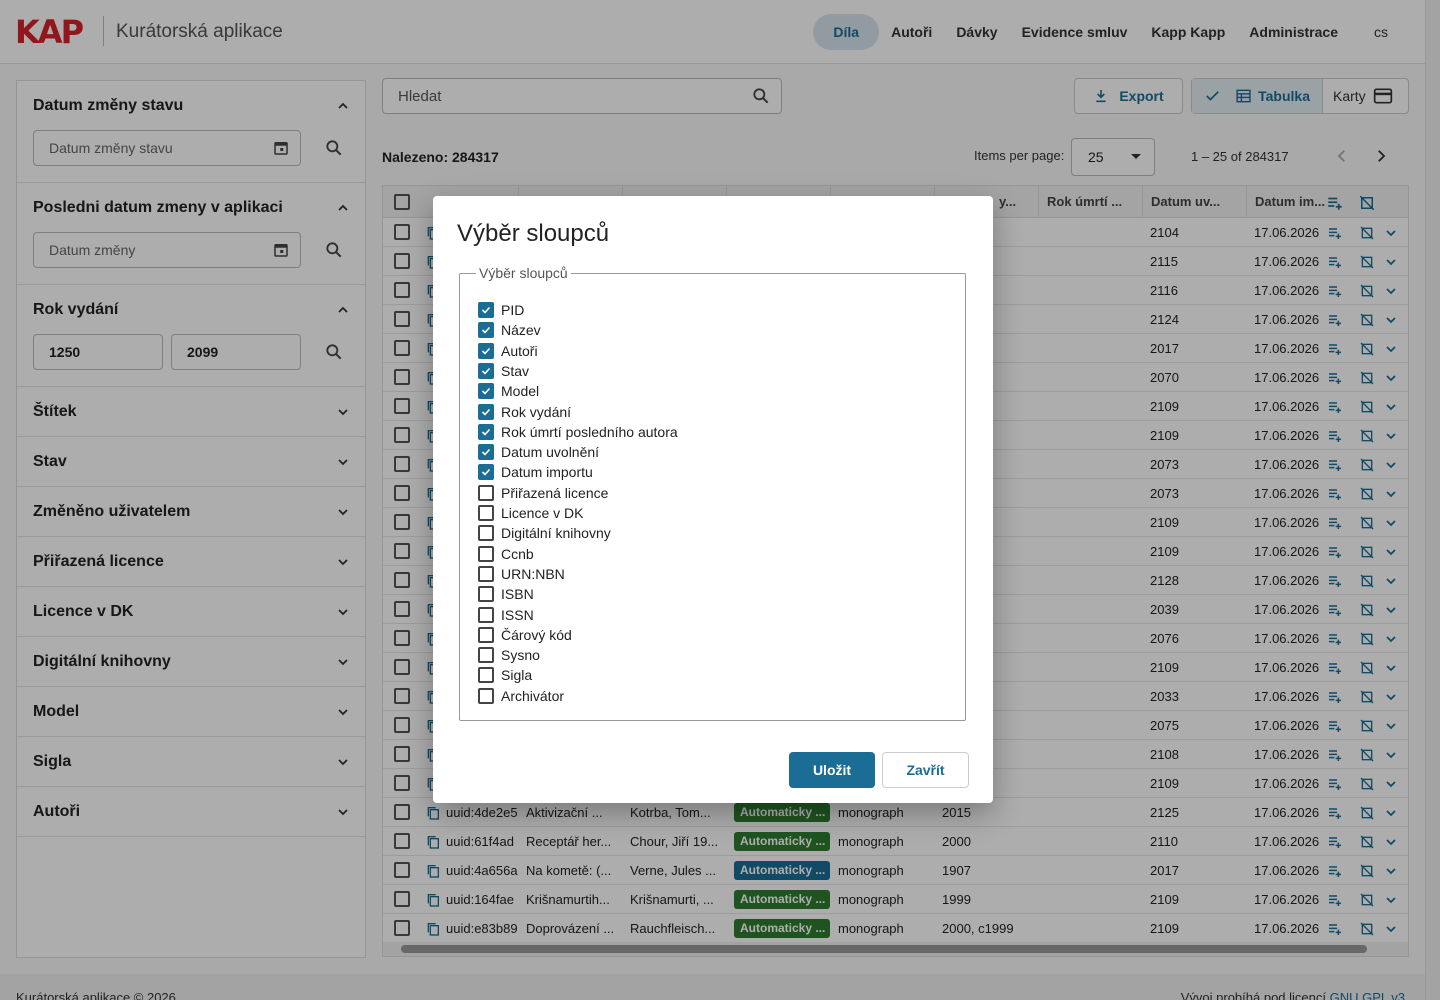 The width and height of the screenshot is (1440, 1000). What do you see at coordinates (519, 350) in the screenshot?
I see `column-option-label: Autoři` at bounding box center [519, 350].